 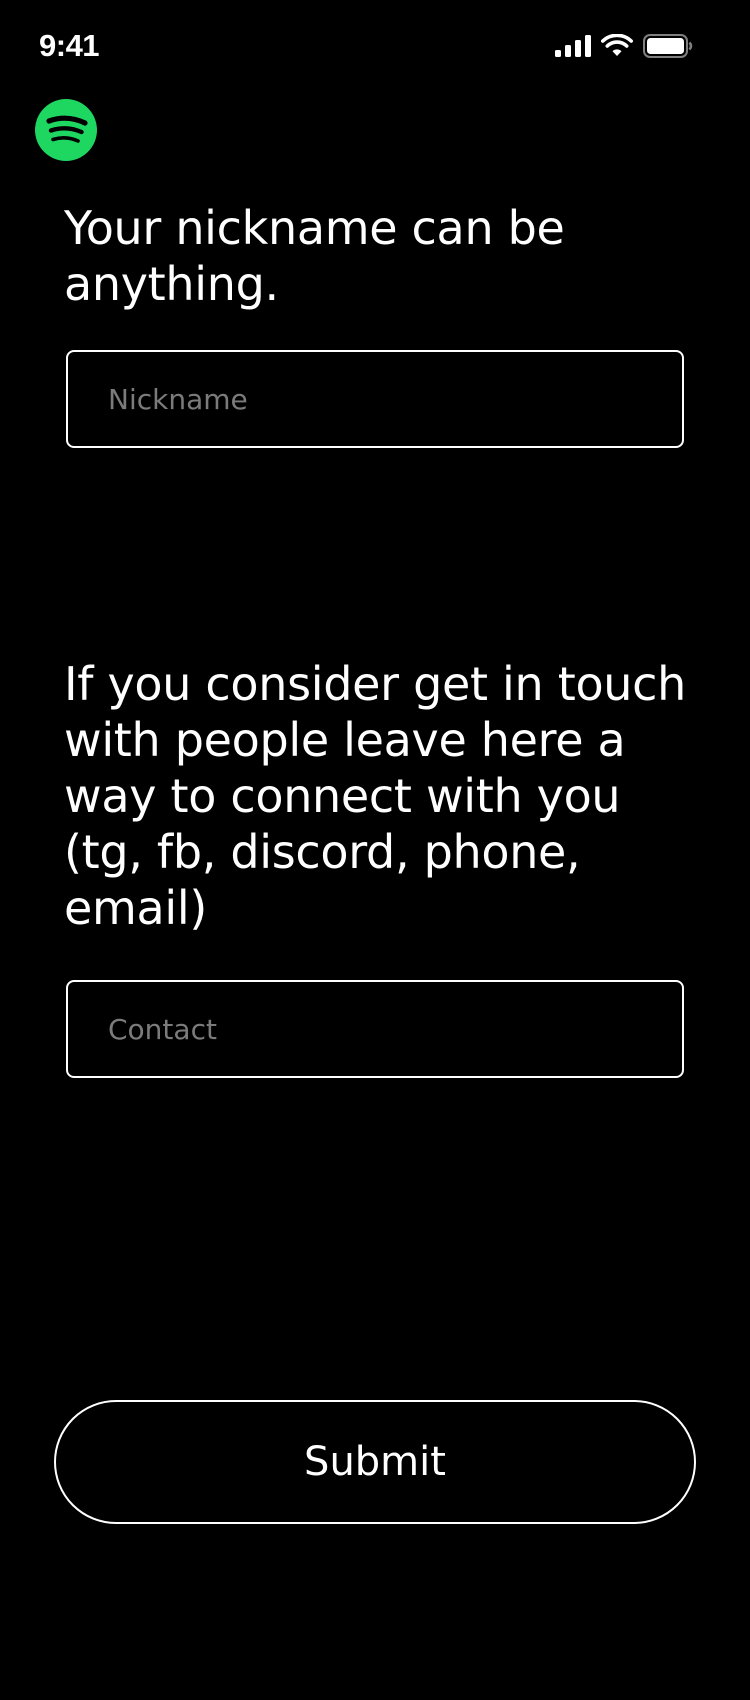 I want to click on nickname-input, so click(x=375, y=399).